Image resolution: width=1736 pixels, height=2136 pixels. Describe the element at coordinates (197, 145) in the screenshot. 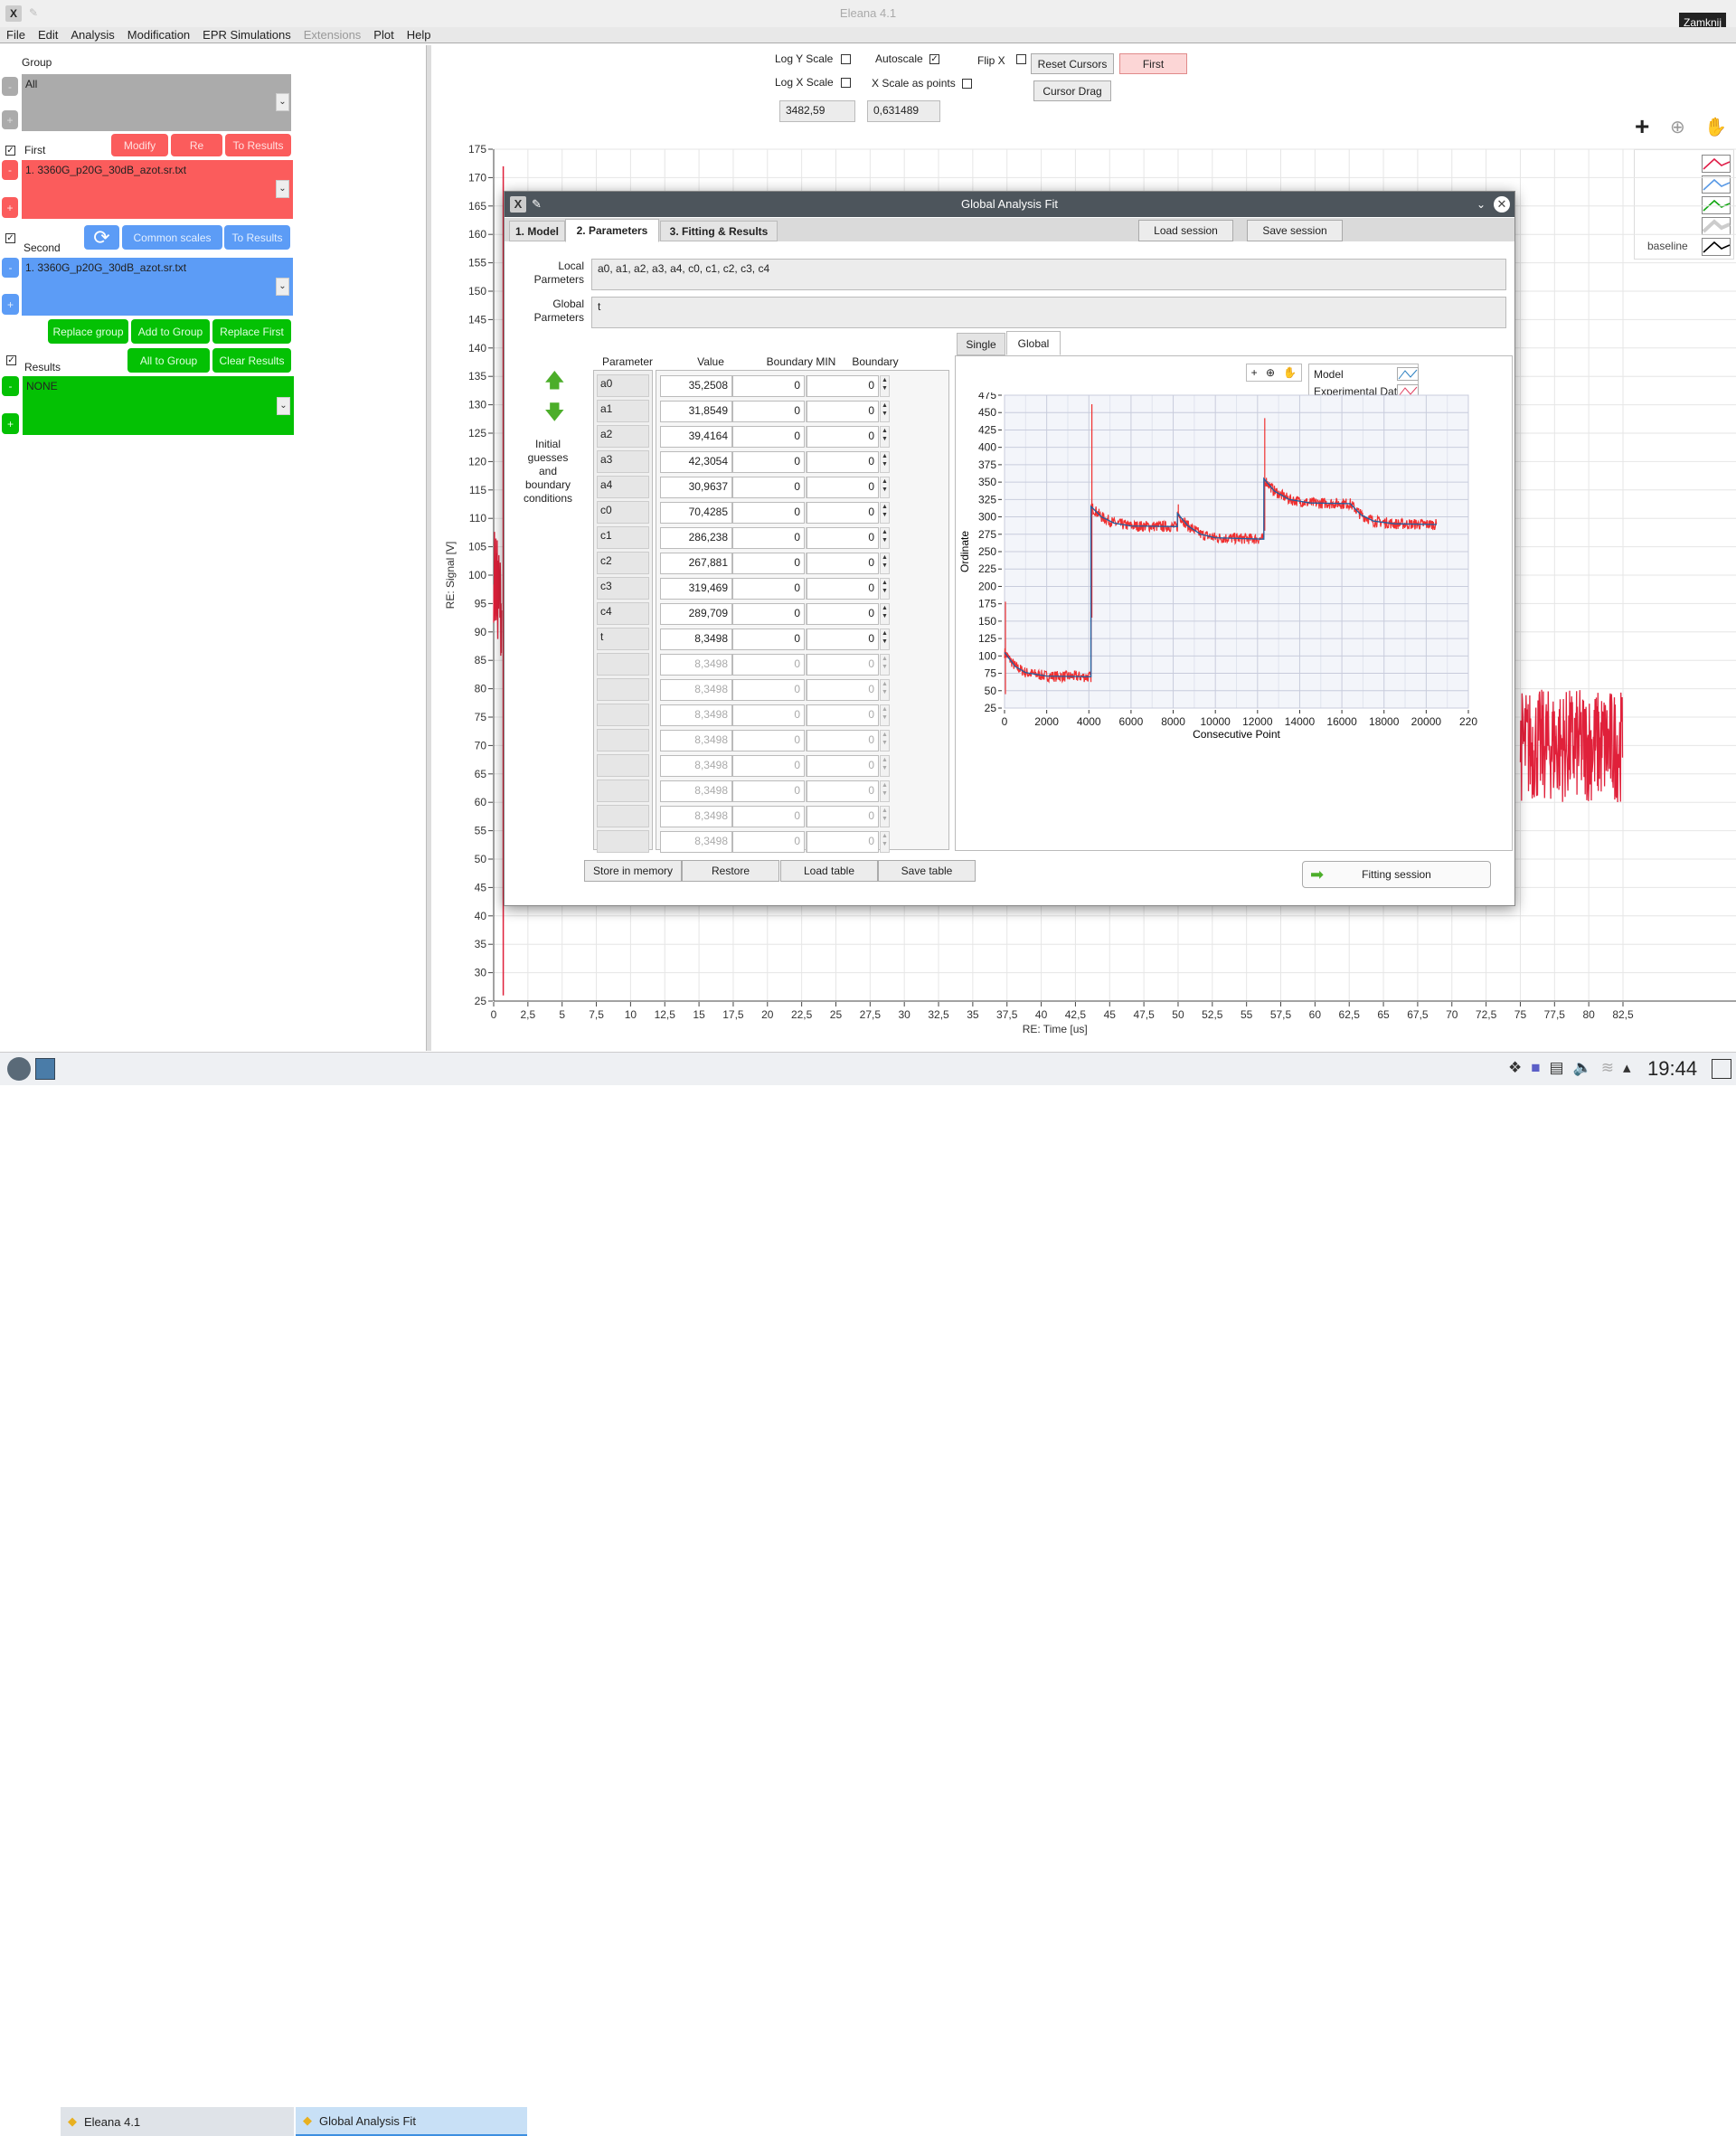

I see `re-button: Re` at that location.